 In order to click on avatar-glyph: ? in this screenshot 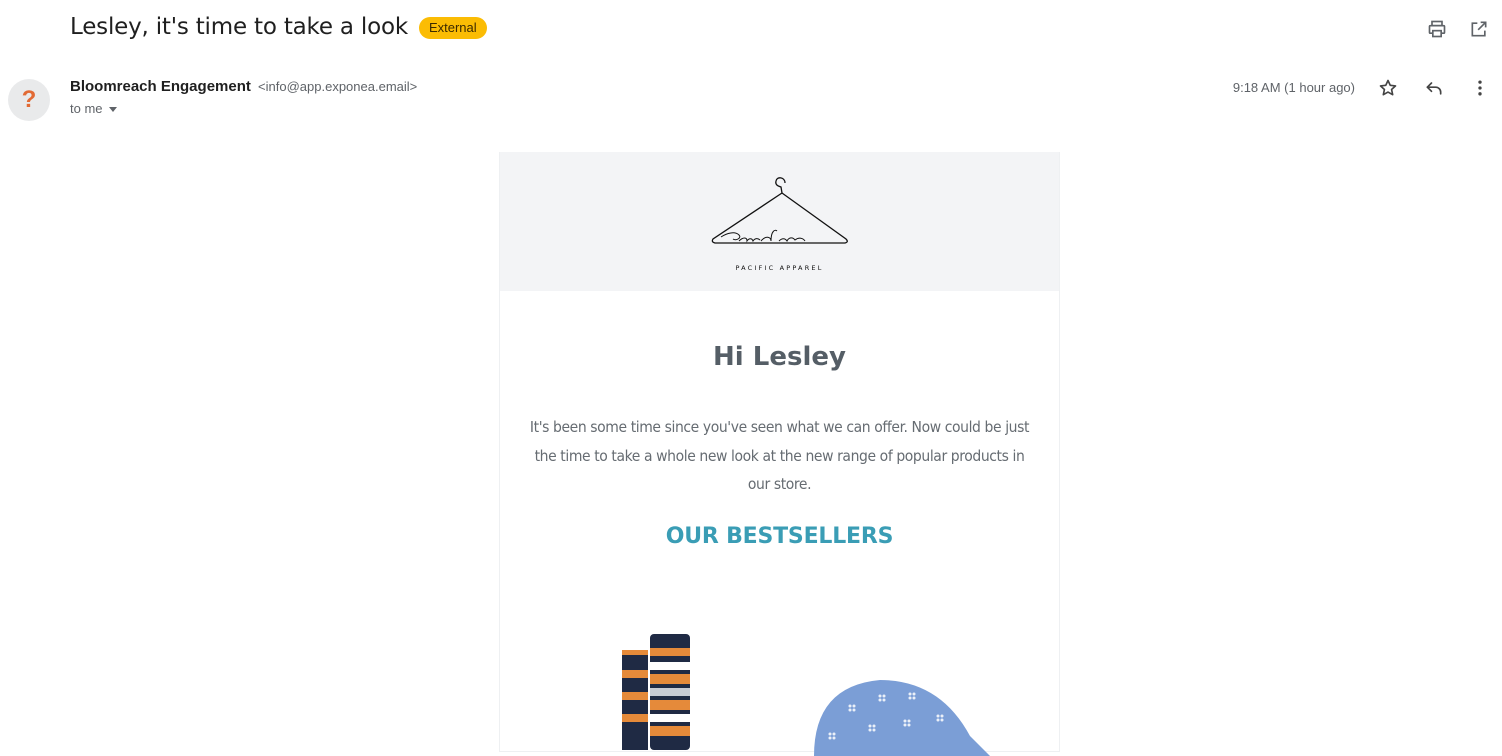, I will do `click(29, 99)`.